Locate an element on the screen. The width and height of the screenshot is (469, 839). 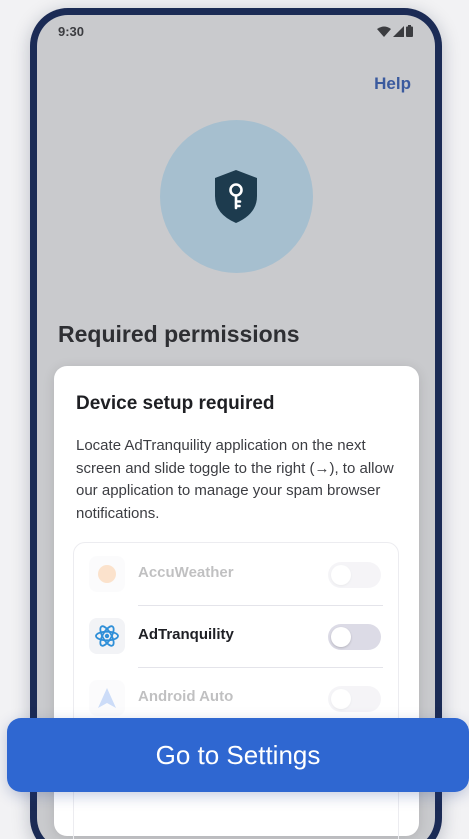
app-name: AccuWeather is located at coordinates (186, 572).